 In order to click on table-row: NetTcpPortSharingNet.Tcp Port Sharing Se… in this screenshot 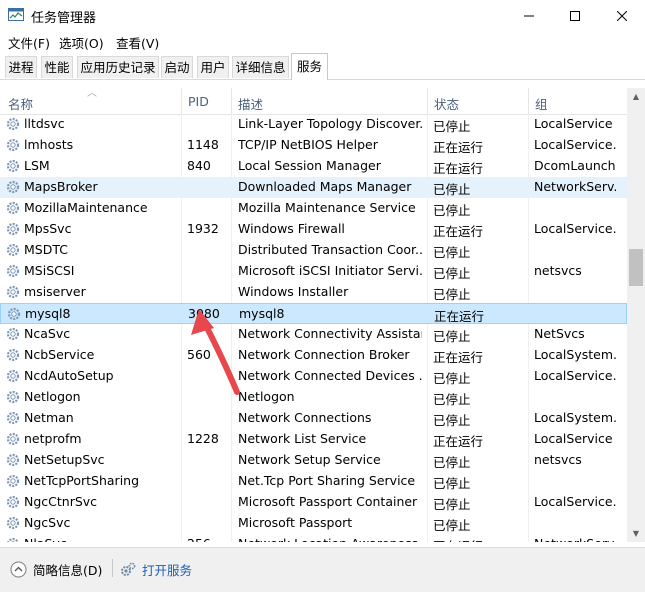, I will do `click(313, 481)`.